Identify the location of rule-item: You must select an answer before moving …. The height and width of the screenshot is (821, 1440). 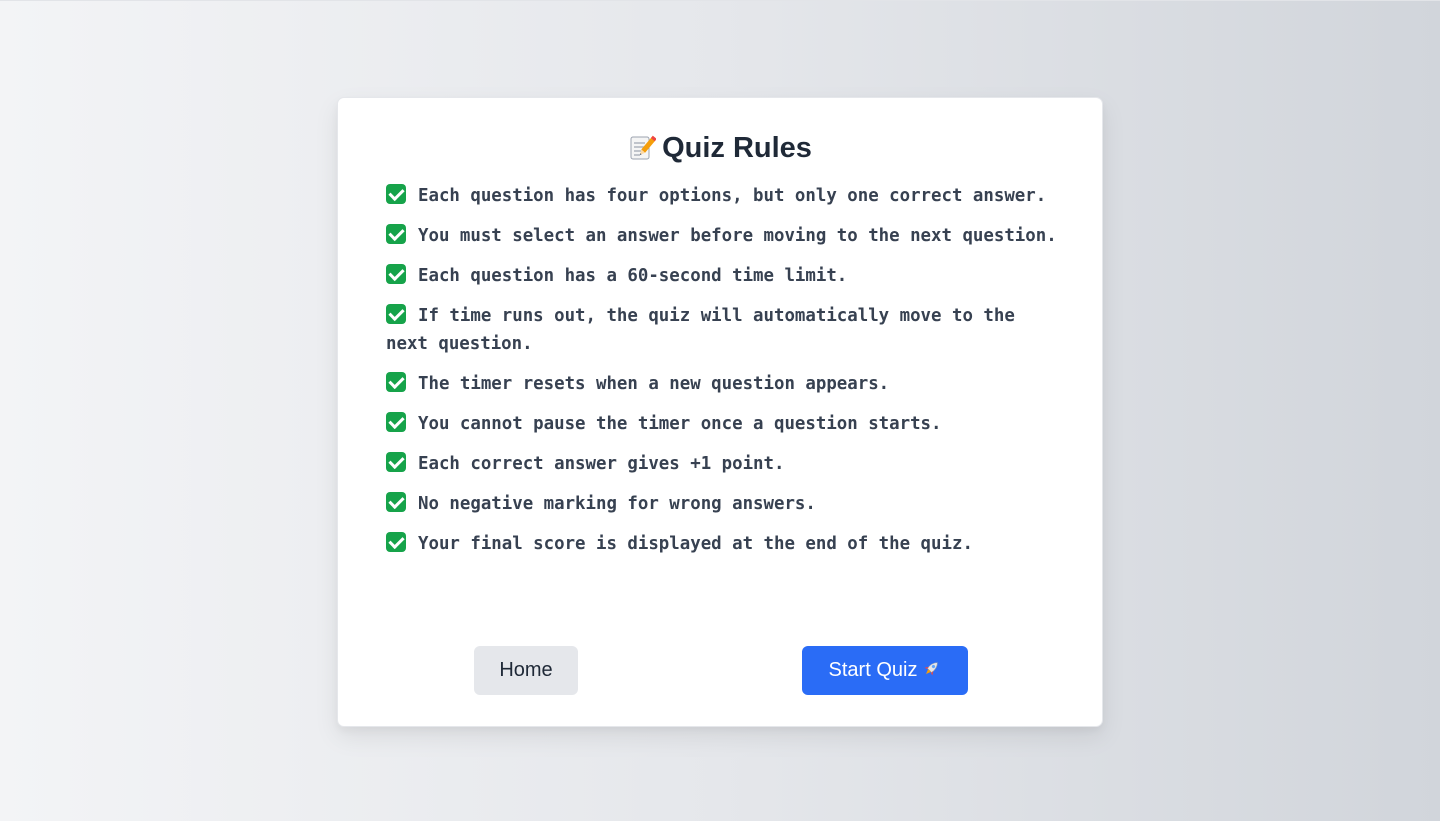
(726, 236).